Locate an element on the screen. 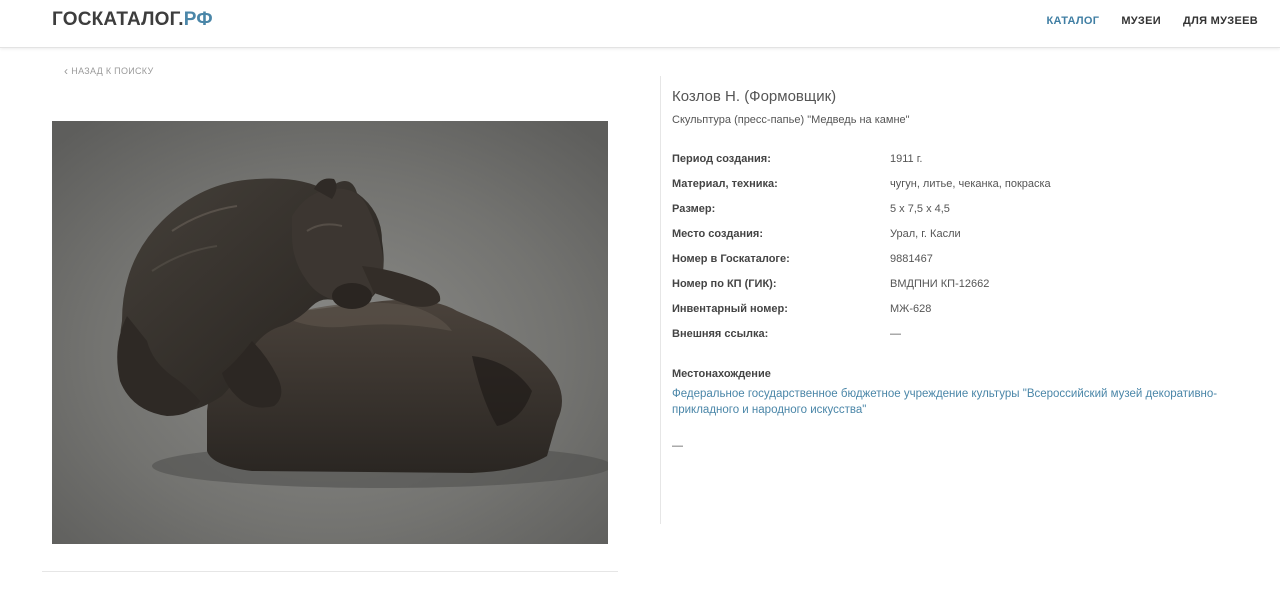  property-label: Внешняя ссылка: is located at coordinates (720, 334).